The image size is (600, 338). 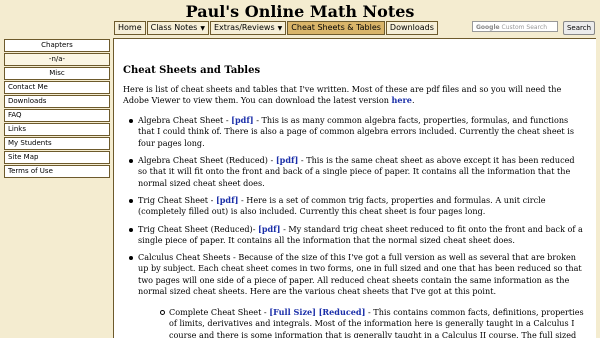 I want to click on nav-cheat-sheets: Cheat Sheets & Tables, so click(x=336, y=28).